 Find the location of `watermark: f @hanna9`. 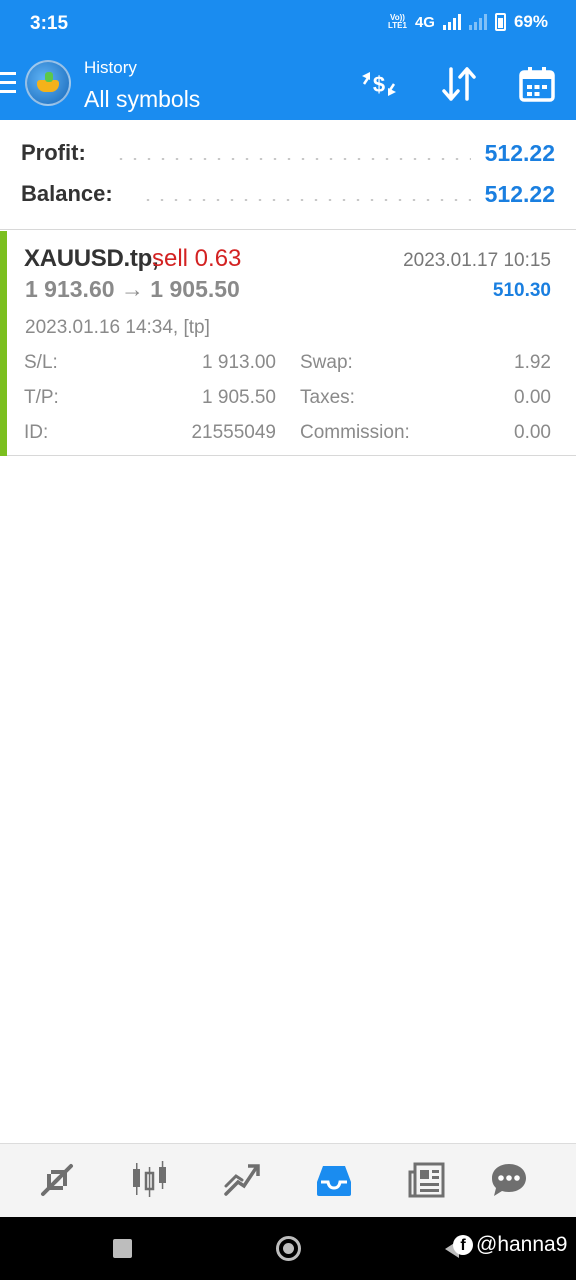

watermark: f @hanna9 is located at coordinates (510, 1245).